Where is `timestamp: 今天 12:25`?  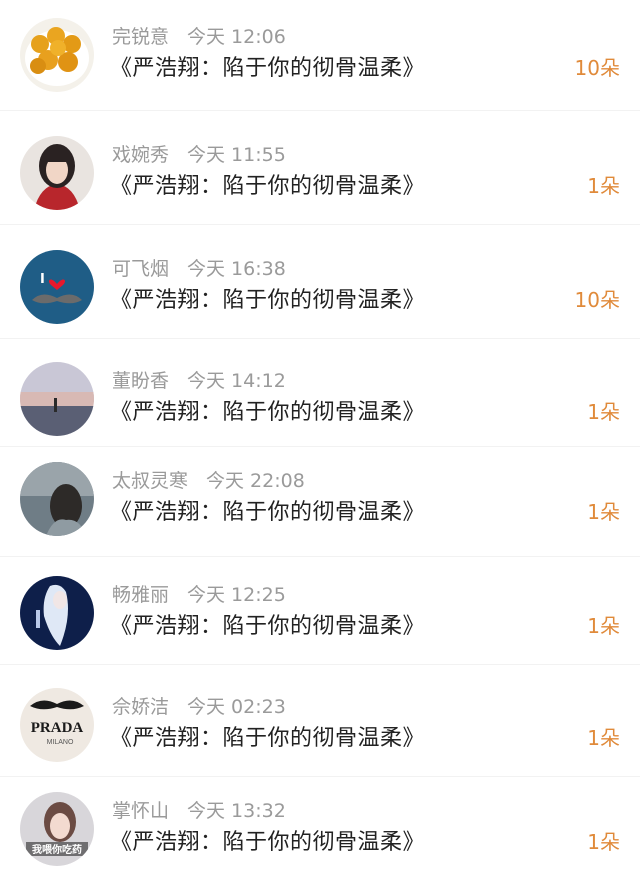 timestamp: 今天 12:25 is located at coordinates (236, 595).